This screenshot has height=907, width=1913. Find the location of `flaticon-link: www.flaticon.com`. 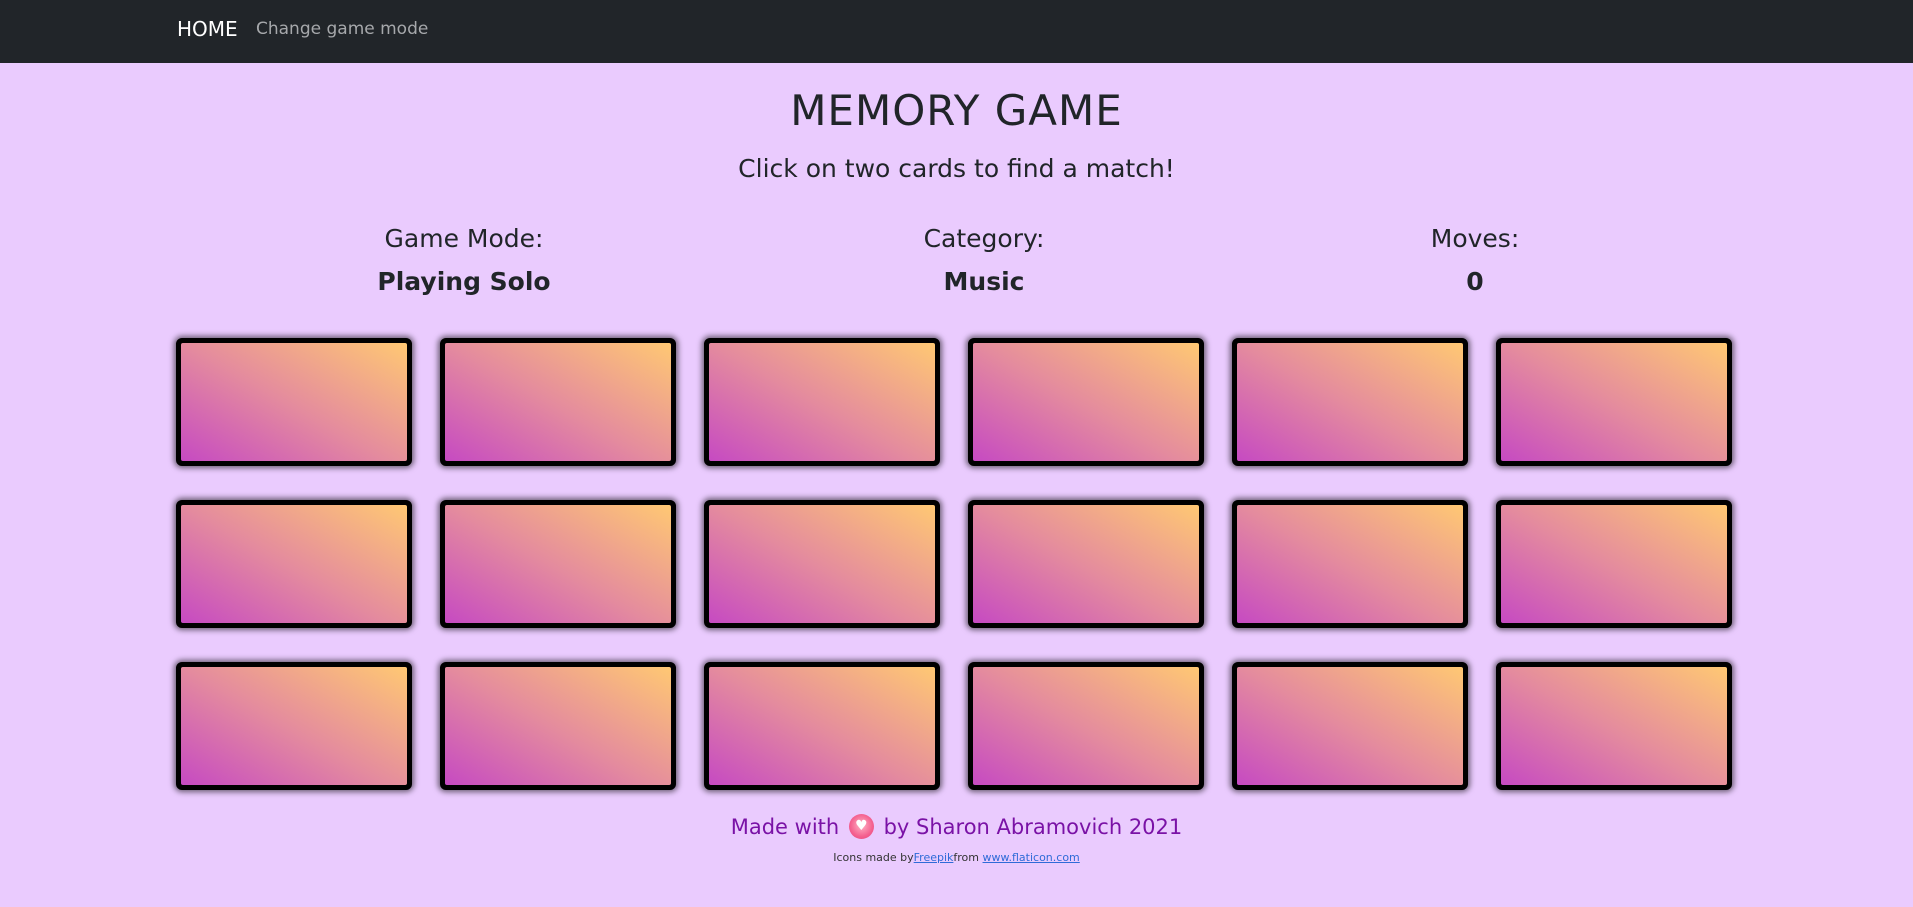

flaticon-link: www.flaticon.com is located at coordinates (1031, 857).